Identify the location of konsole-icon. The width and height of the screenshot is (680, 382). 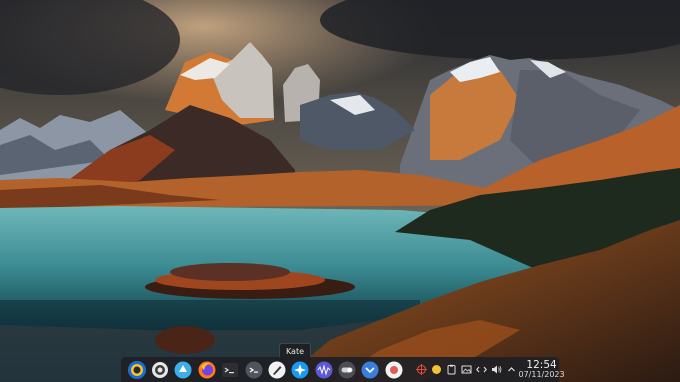
(254, 370).